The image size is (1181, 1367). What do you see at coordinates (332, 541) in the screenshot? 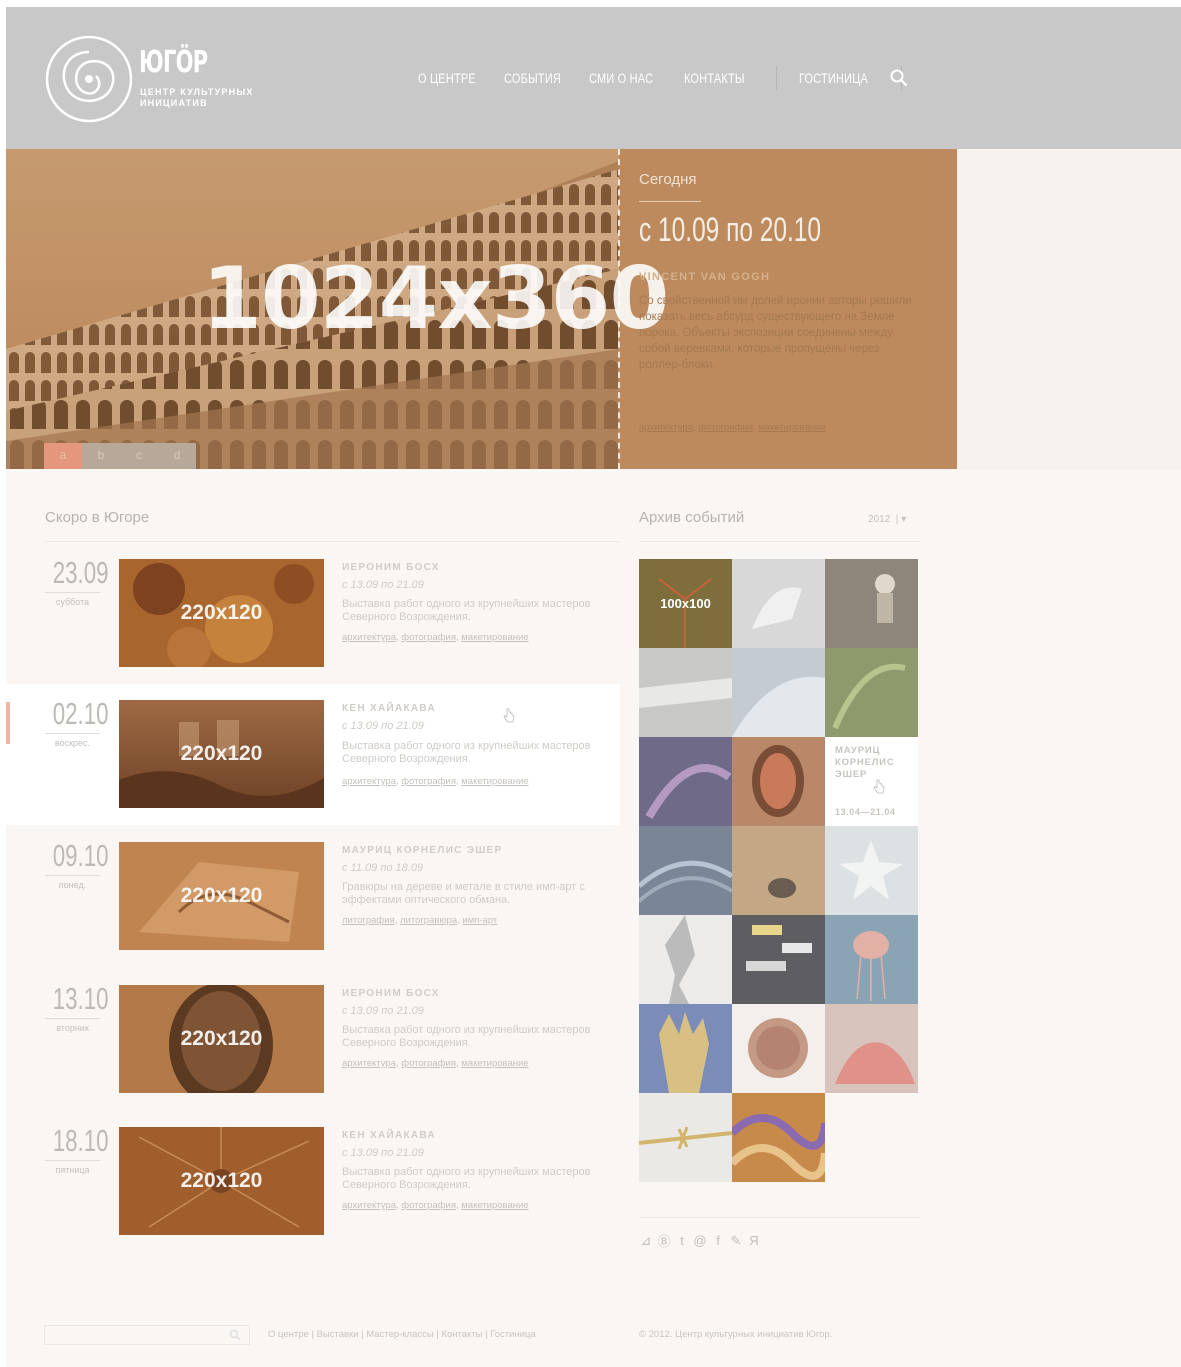
I see `upcoming-divider` at bounding box center [332, 541].